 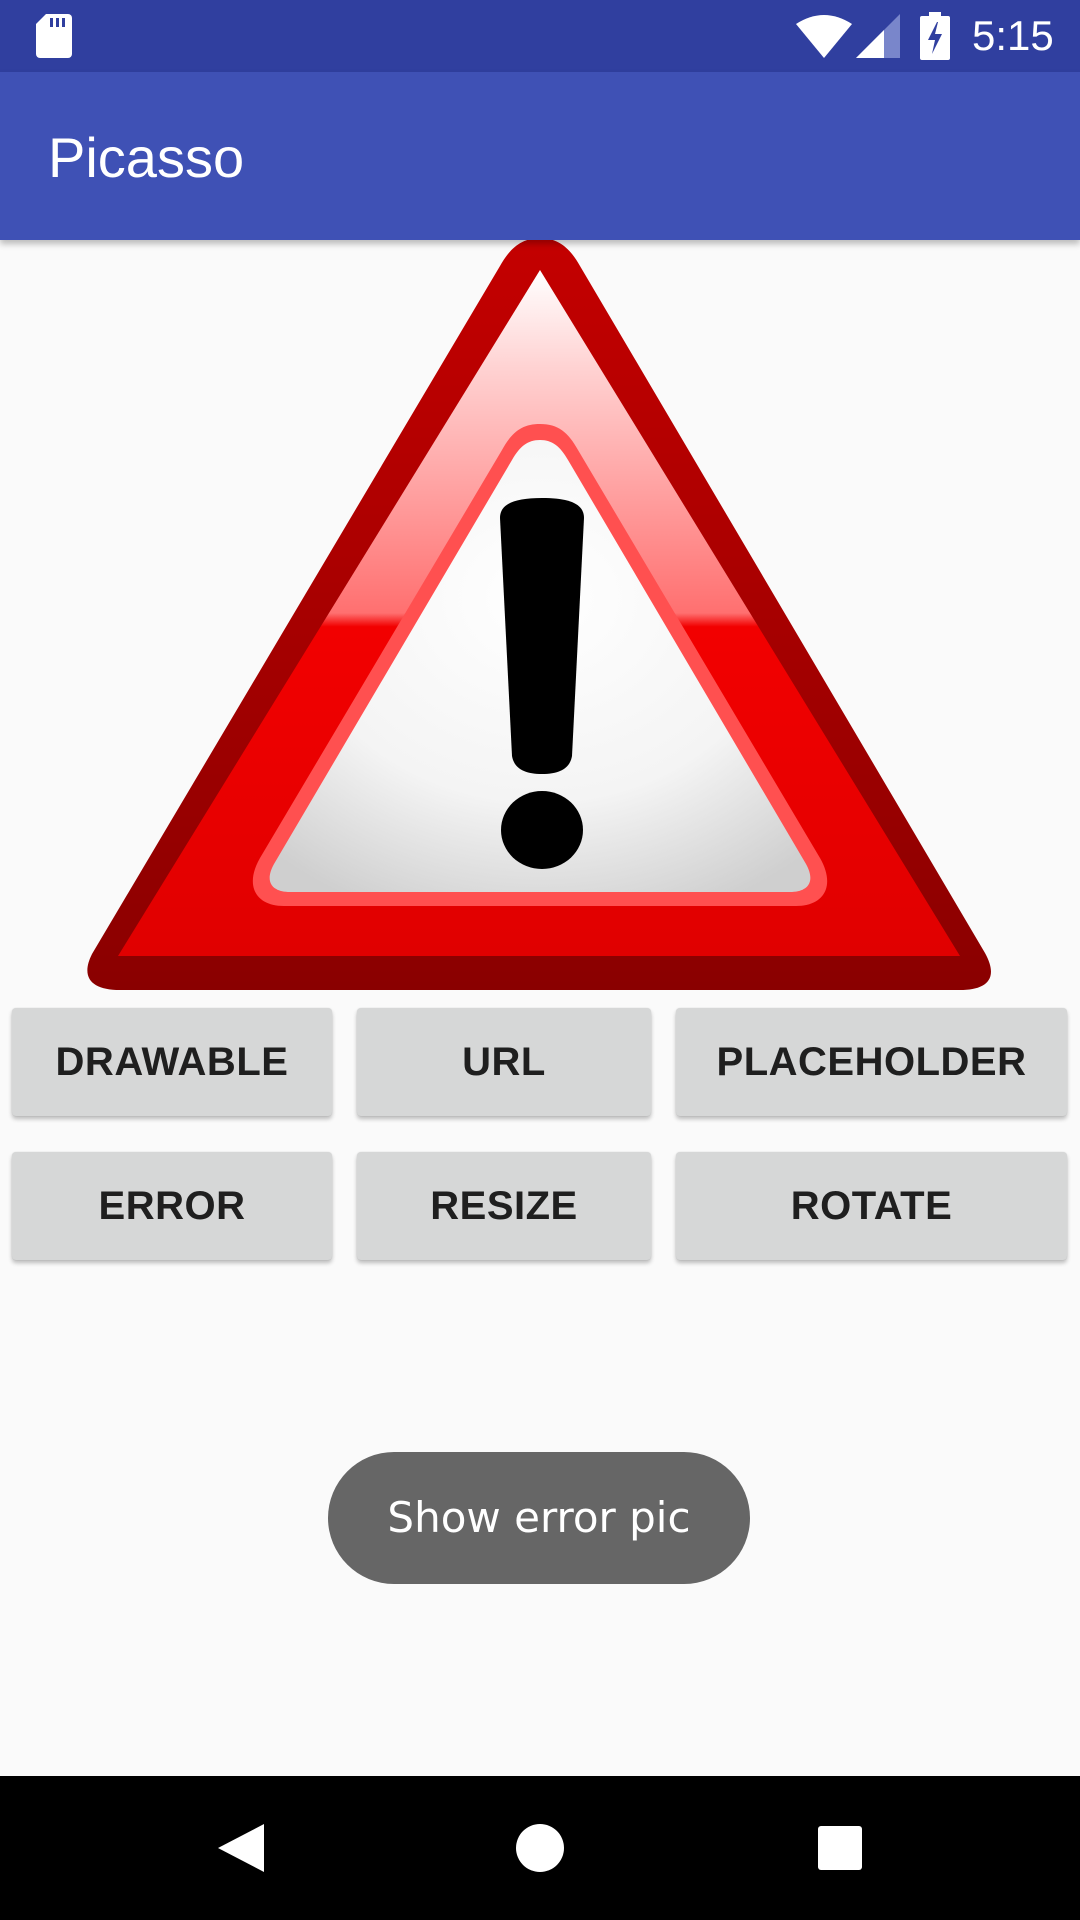 What do you see at coordinates (878, 36) in the screenshot?
I see `signal-icon` at bounding box center [878, 36].